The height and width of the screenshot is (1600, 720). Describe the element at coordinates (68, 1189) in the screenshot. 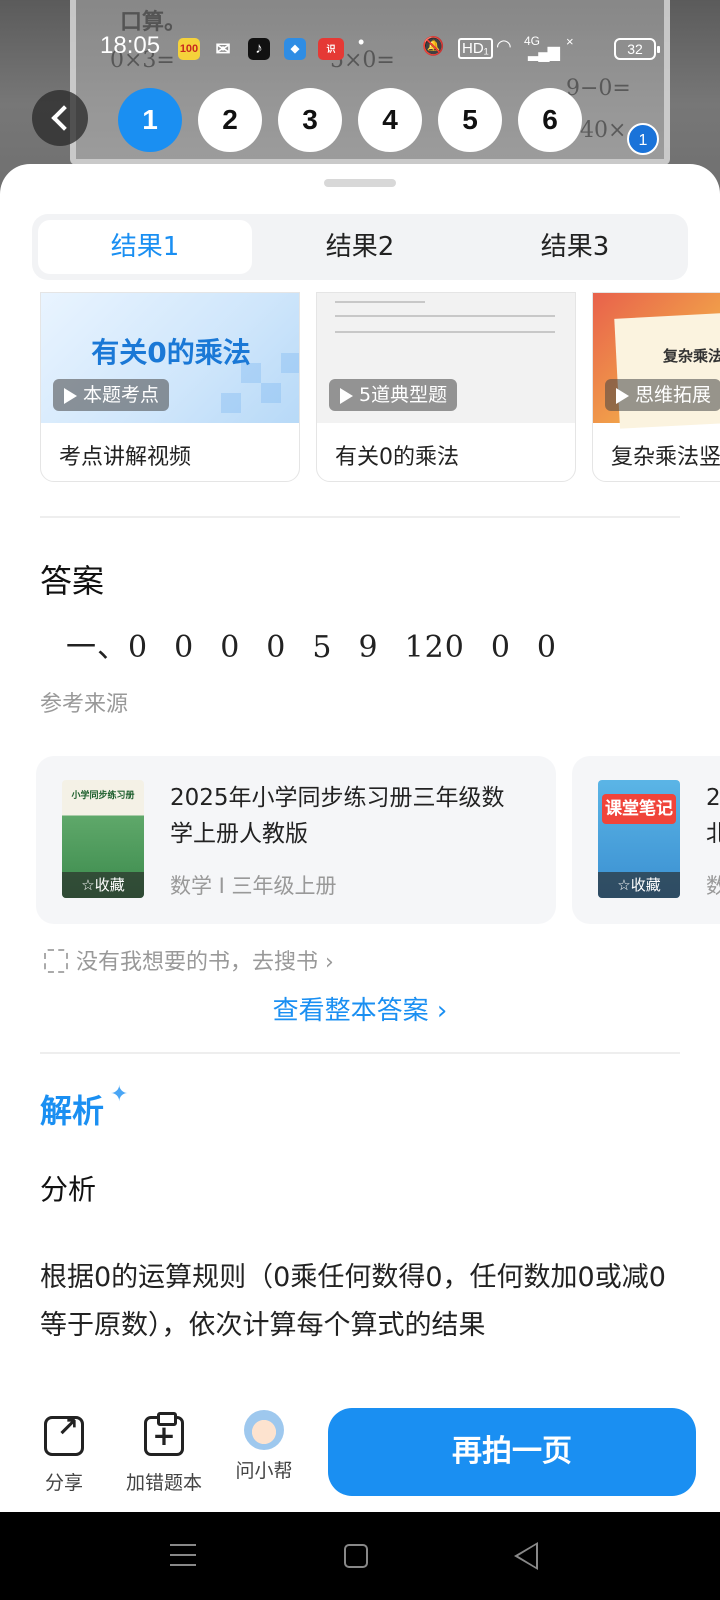

I see `analysis-subtitle: 分析` at that location.